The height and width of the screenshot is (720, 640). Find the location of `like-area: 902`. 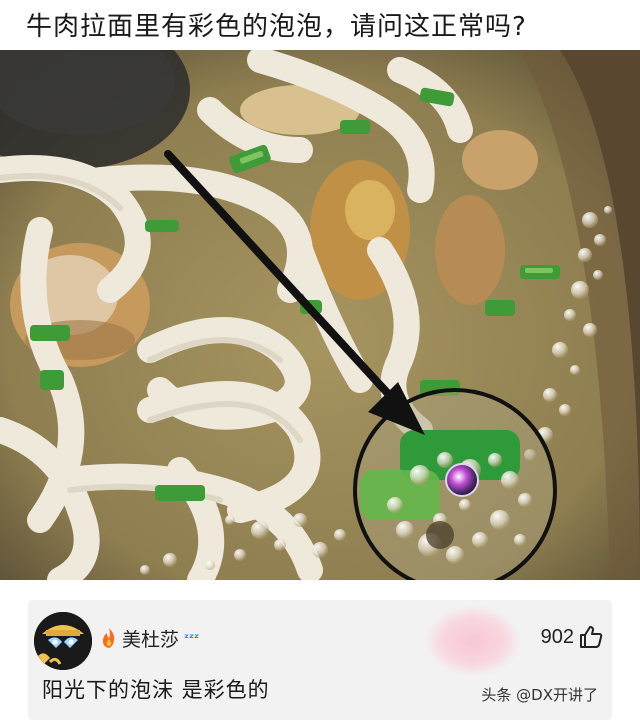

like-area: 902 is located at coordinates (572, 637).